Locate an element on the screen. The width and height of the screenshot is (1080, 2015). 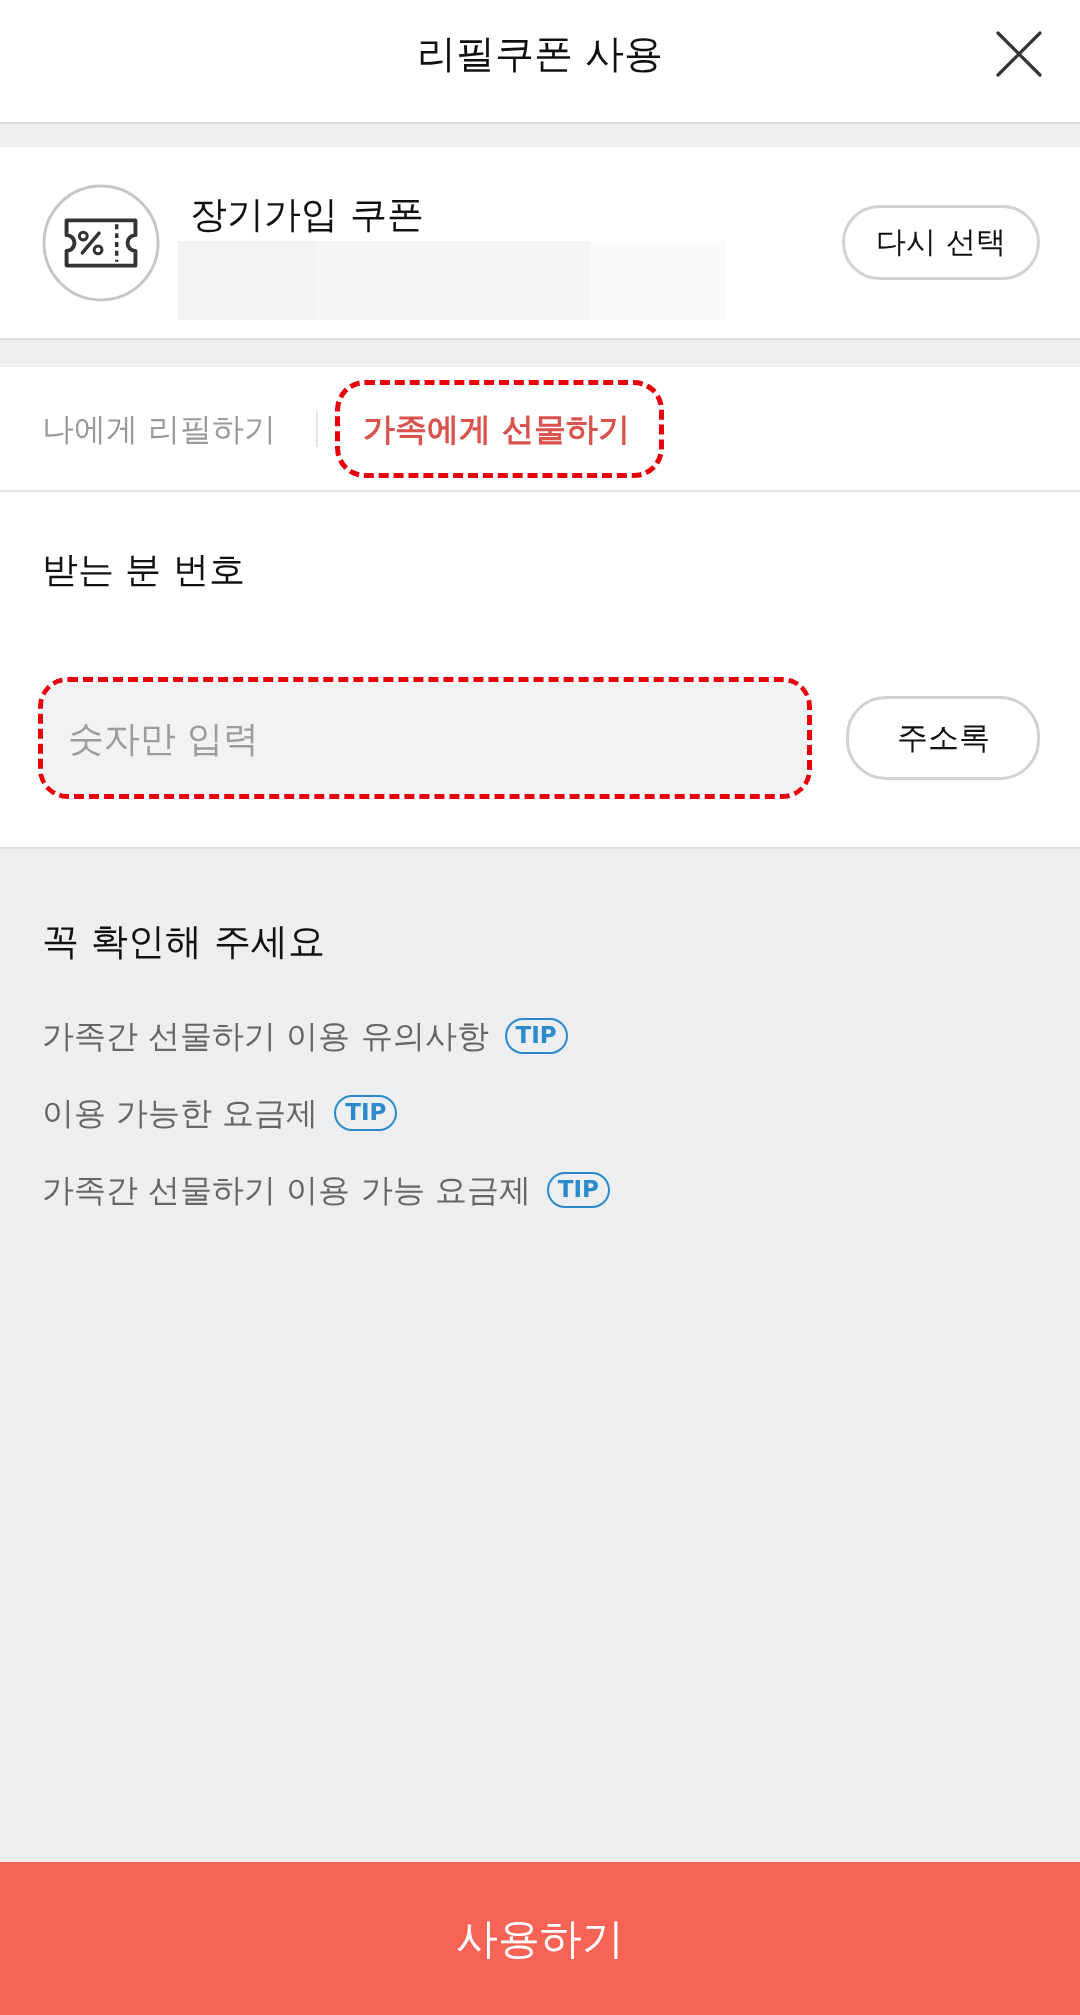
tab: 가족에게 선물하기 is located at coordinates (497, 428).